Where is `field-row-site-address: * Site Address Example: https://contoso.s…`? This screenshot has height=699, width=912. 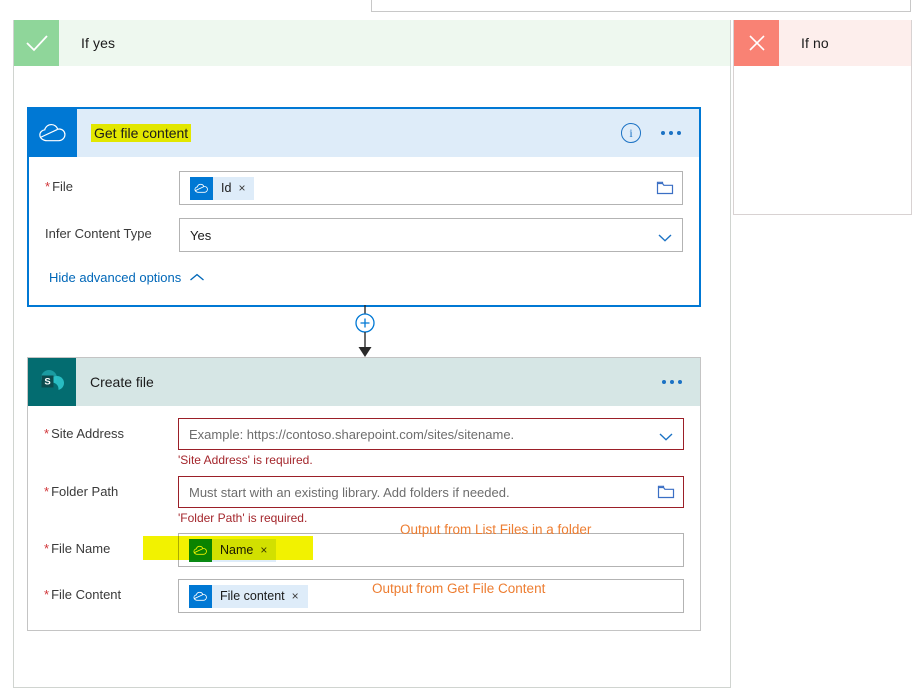 field-row-site-address: * Site Address Example: https://contoso.s… is located at coordinates (364, 436).